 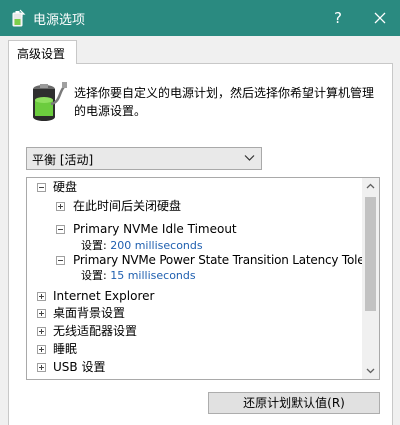 I want to click on close-button, so click(x=380, y=18).